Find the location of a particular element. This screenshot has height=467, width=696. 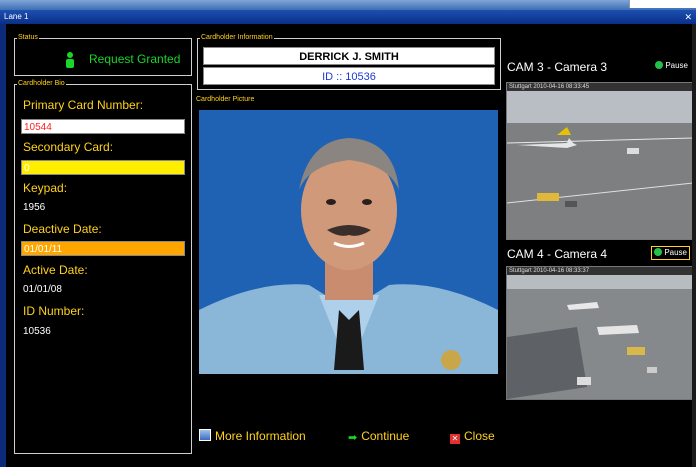

cam3-pause-button: Pause is located at coordinates (671, 66).